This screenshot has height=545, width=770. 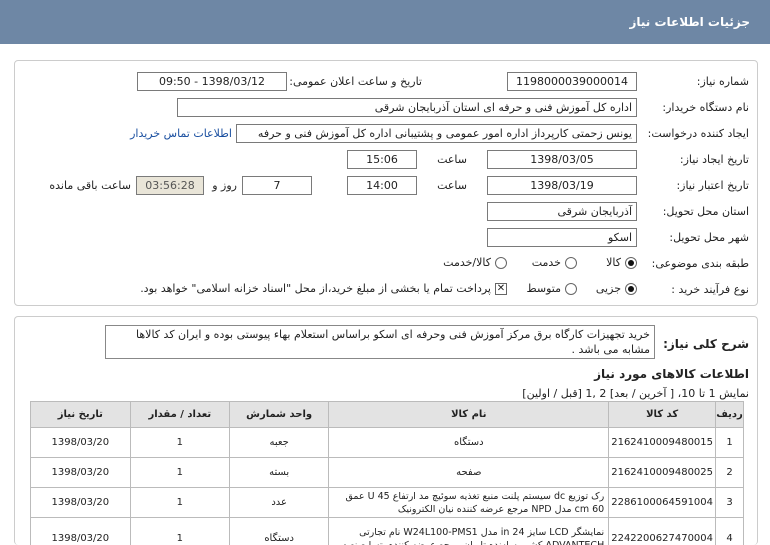 I want to click on page-title: جزئیات اطلاعات نیاز, so click(x=689, y=22).